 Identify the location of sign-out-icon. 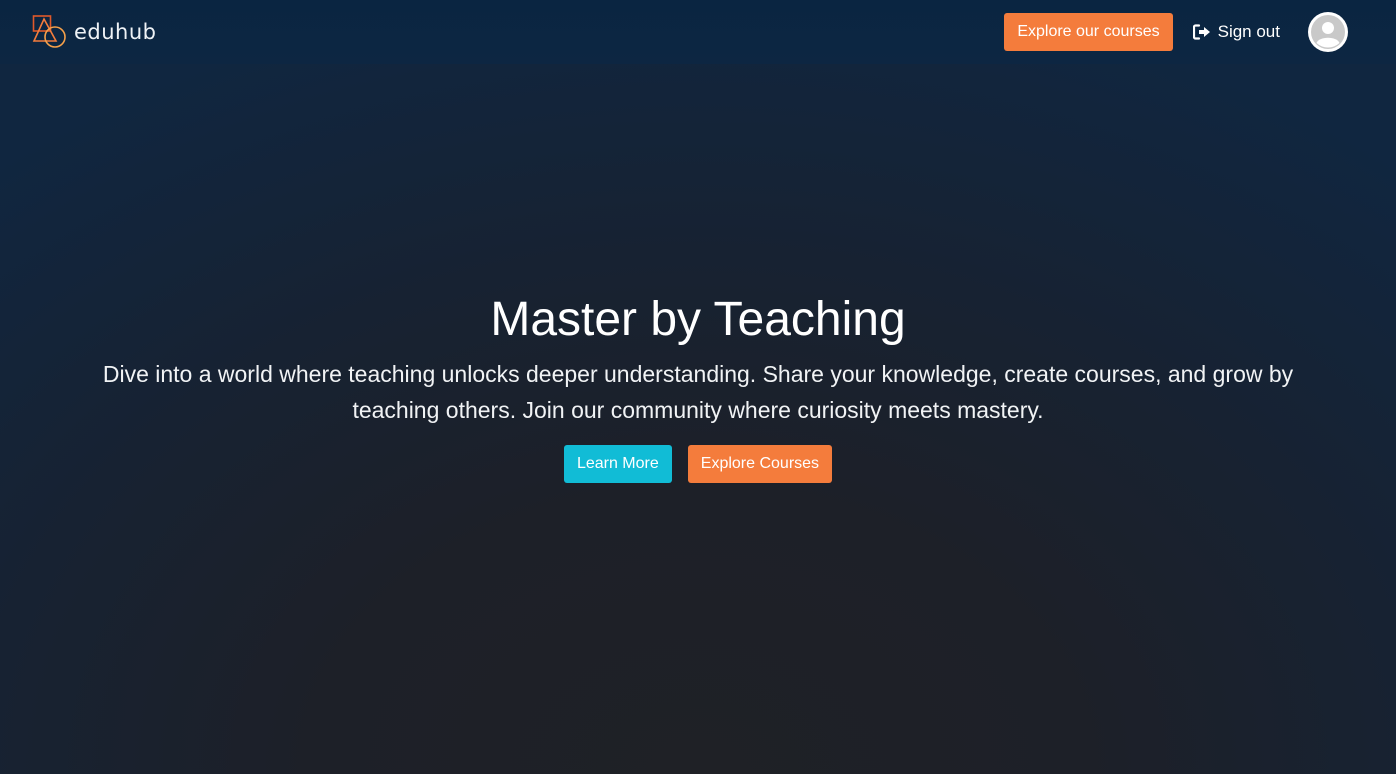
(1201, 32).